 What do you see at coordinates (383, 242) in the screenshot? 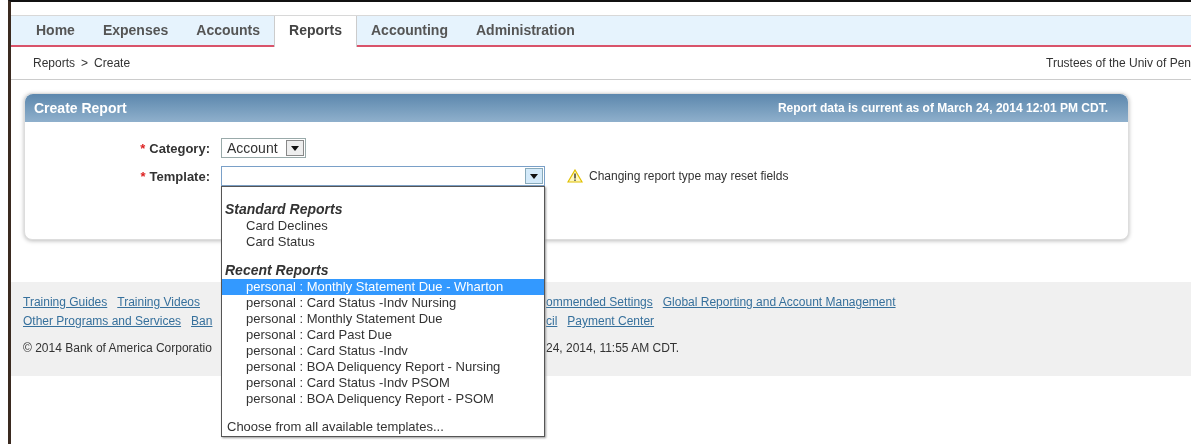
I see `dropdown-option: Card Status` at bounding box center [383, 242].